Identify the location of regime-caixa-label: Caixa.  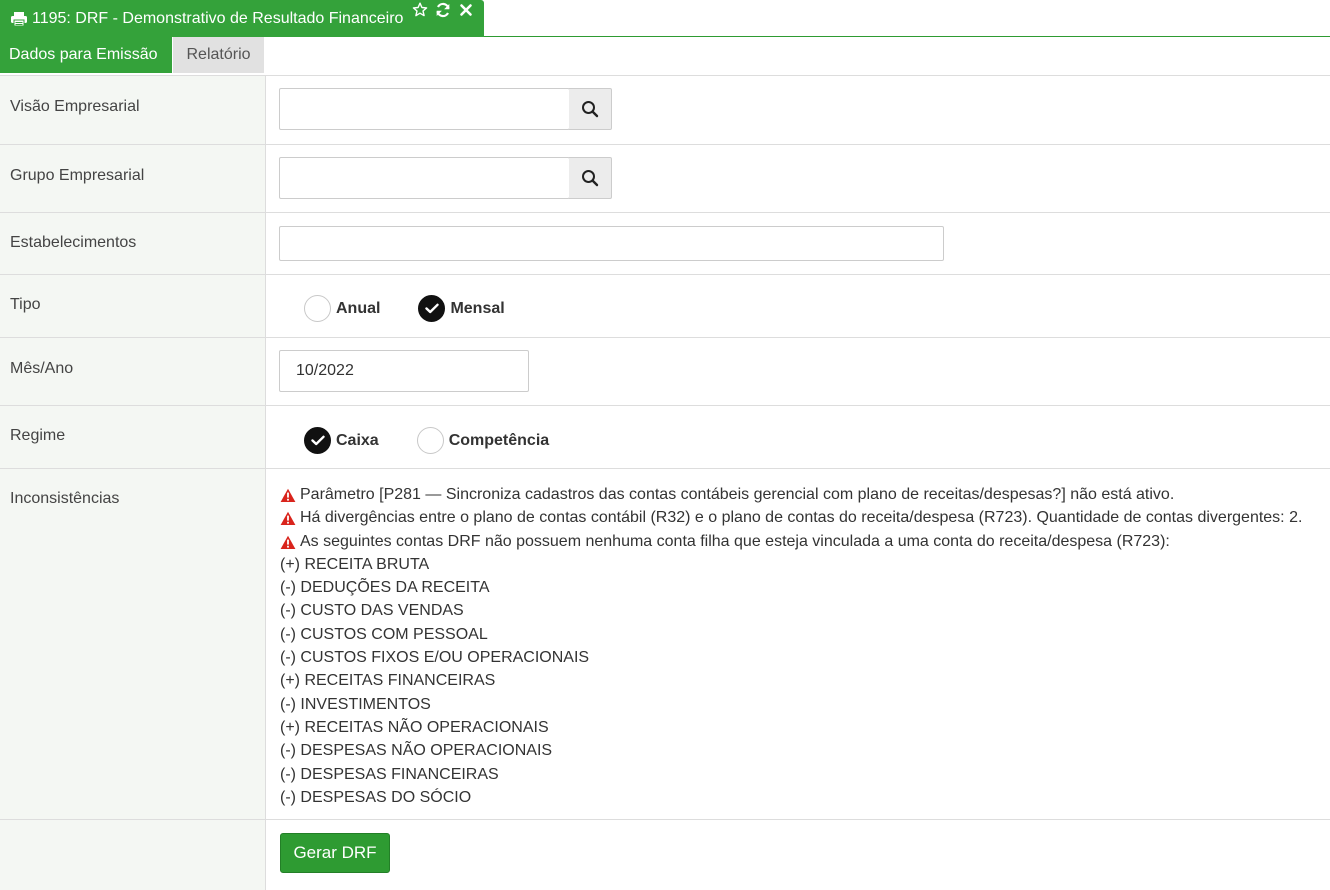
(357, 440).